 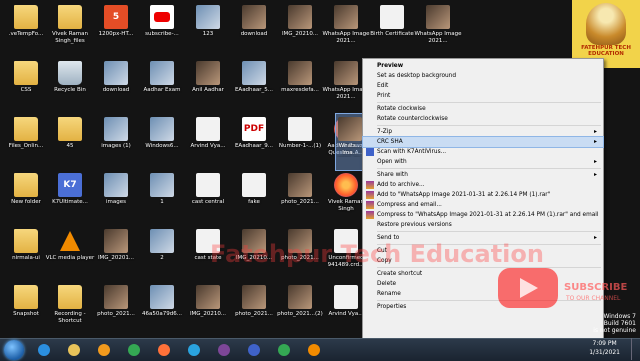 I want to click on desktop-icon: VLC media player, so click(x=70, y=254).